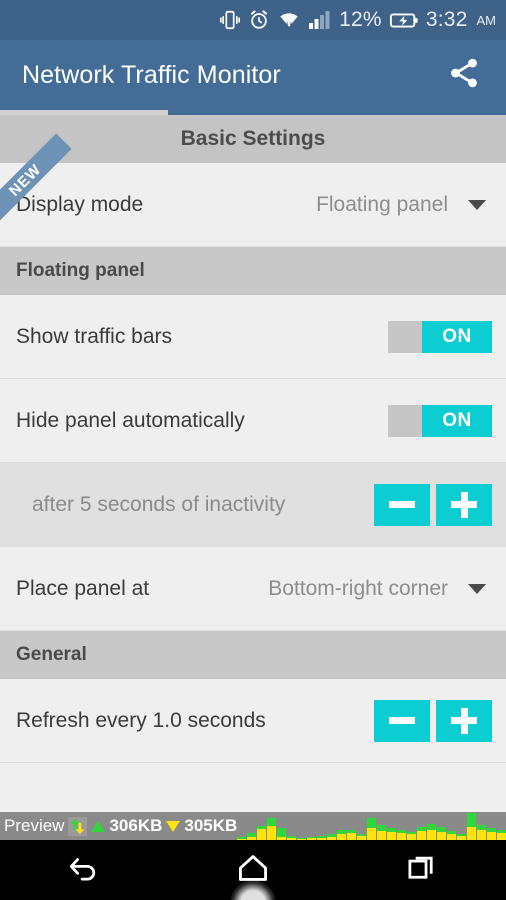  I want to click on back-button, so click(84, 870).